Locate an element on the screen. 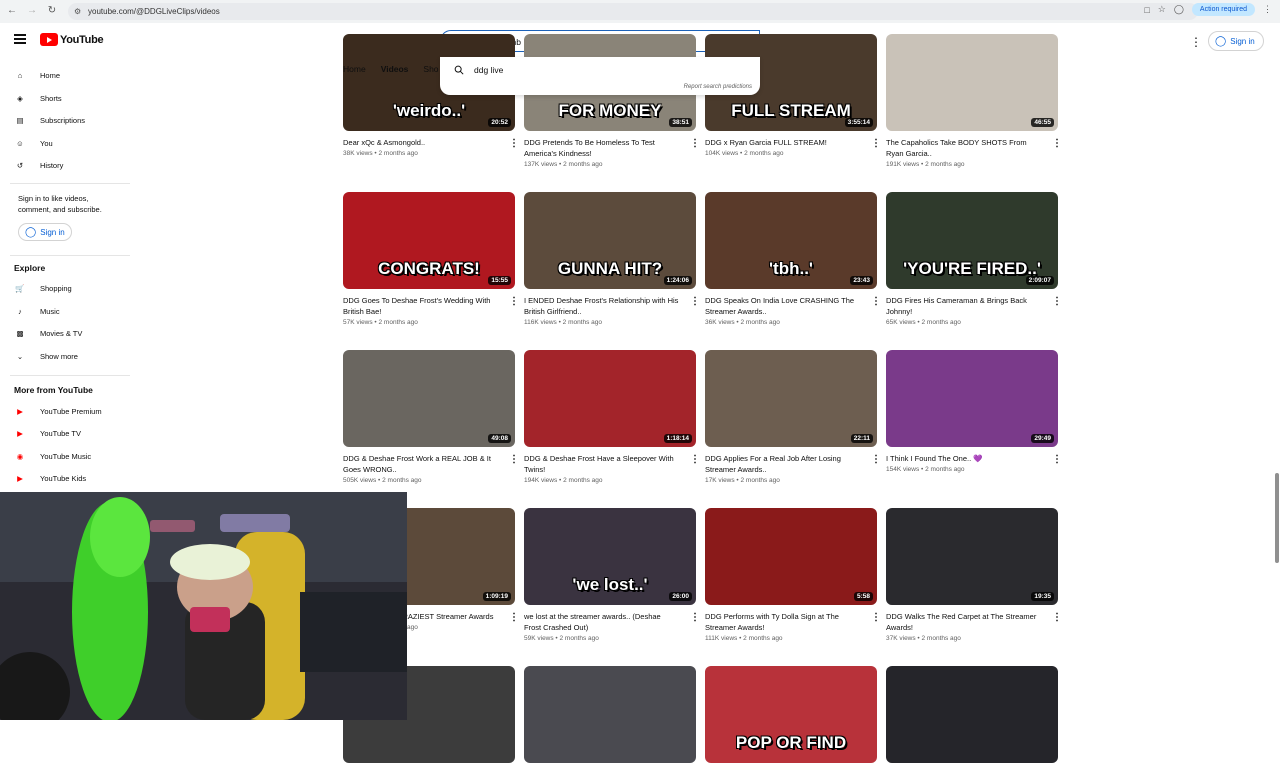 The width and height of the screenshot is (1280, 763). video-thumbnail: POP OR FIND is located at coordinates (791, 714).